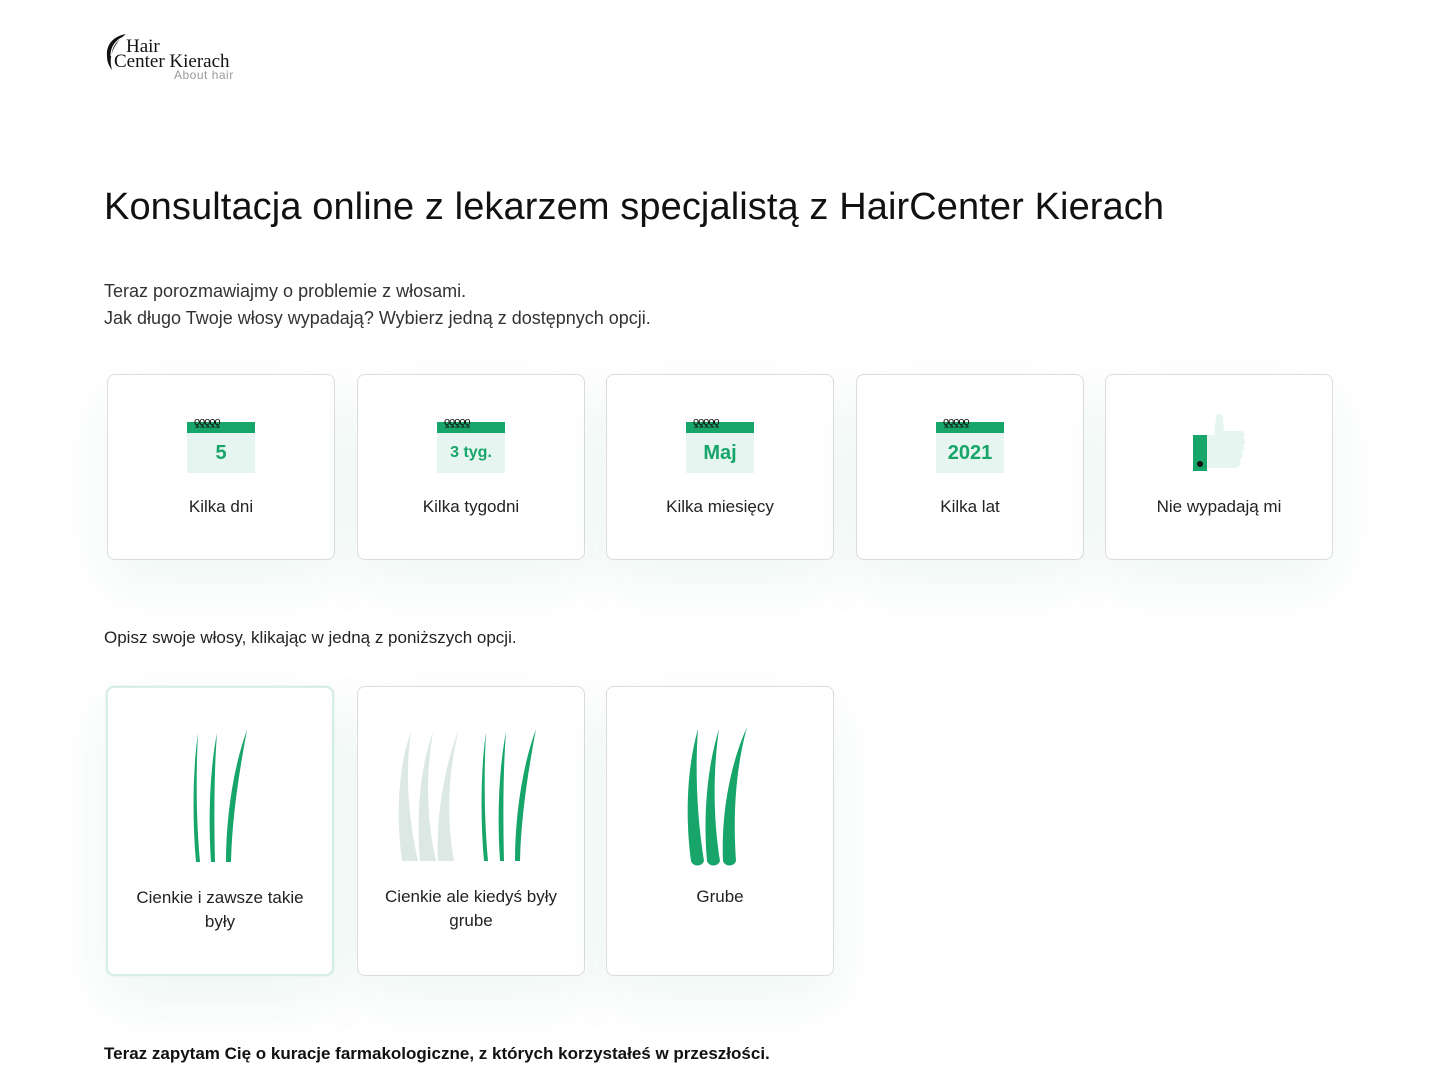 The image size is (1440, 1080). I want to click on hair-option-thin: Cienkie i zawsze takie były, so click(220, 831).